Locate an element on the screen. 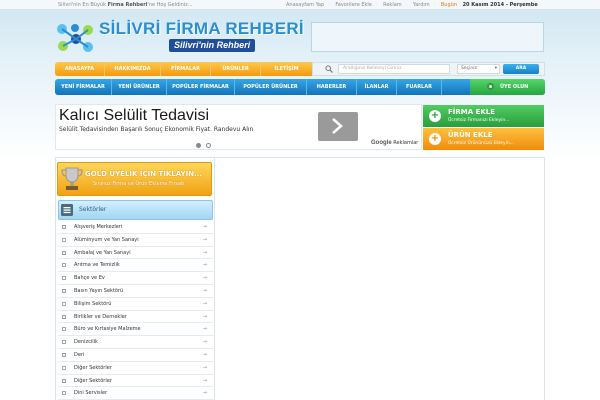 The width and height of the screenshot is (600, 400). list-item: Bahçe ve Ev → is located at coordinates (135, 278).